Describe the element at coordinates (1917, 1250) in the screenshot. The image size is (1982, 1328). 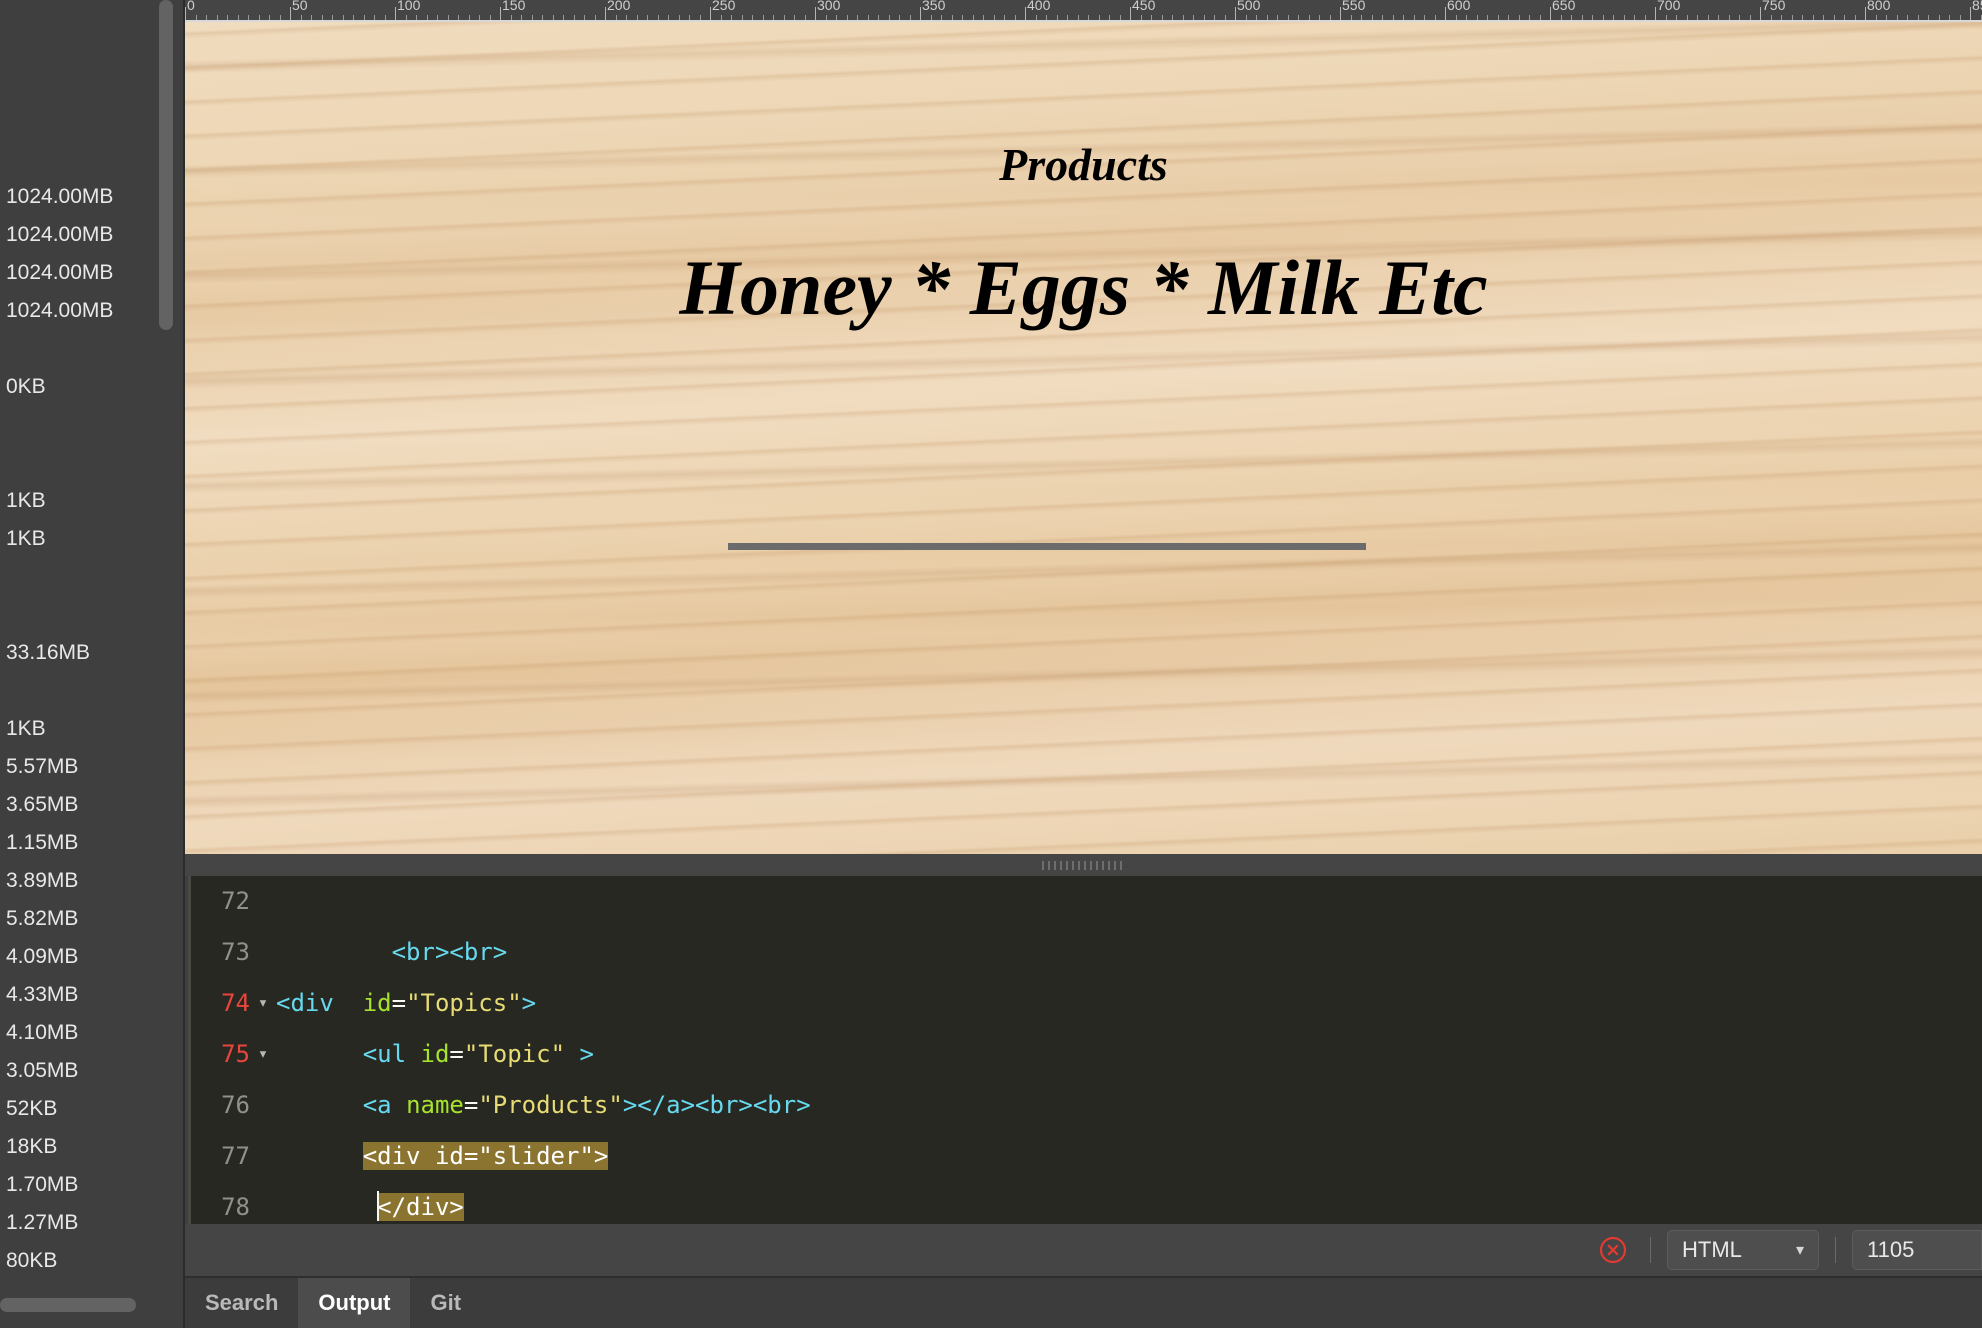
I see `char-count-indicator: 1105` at that location.